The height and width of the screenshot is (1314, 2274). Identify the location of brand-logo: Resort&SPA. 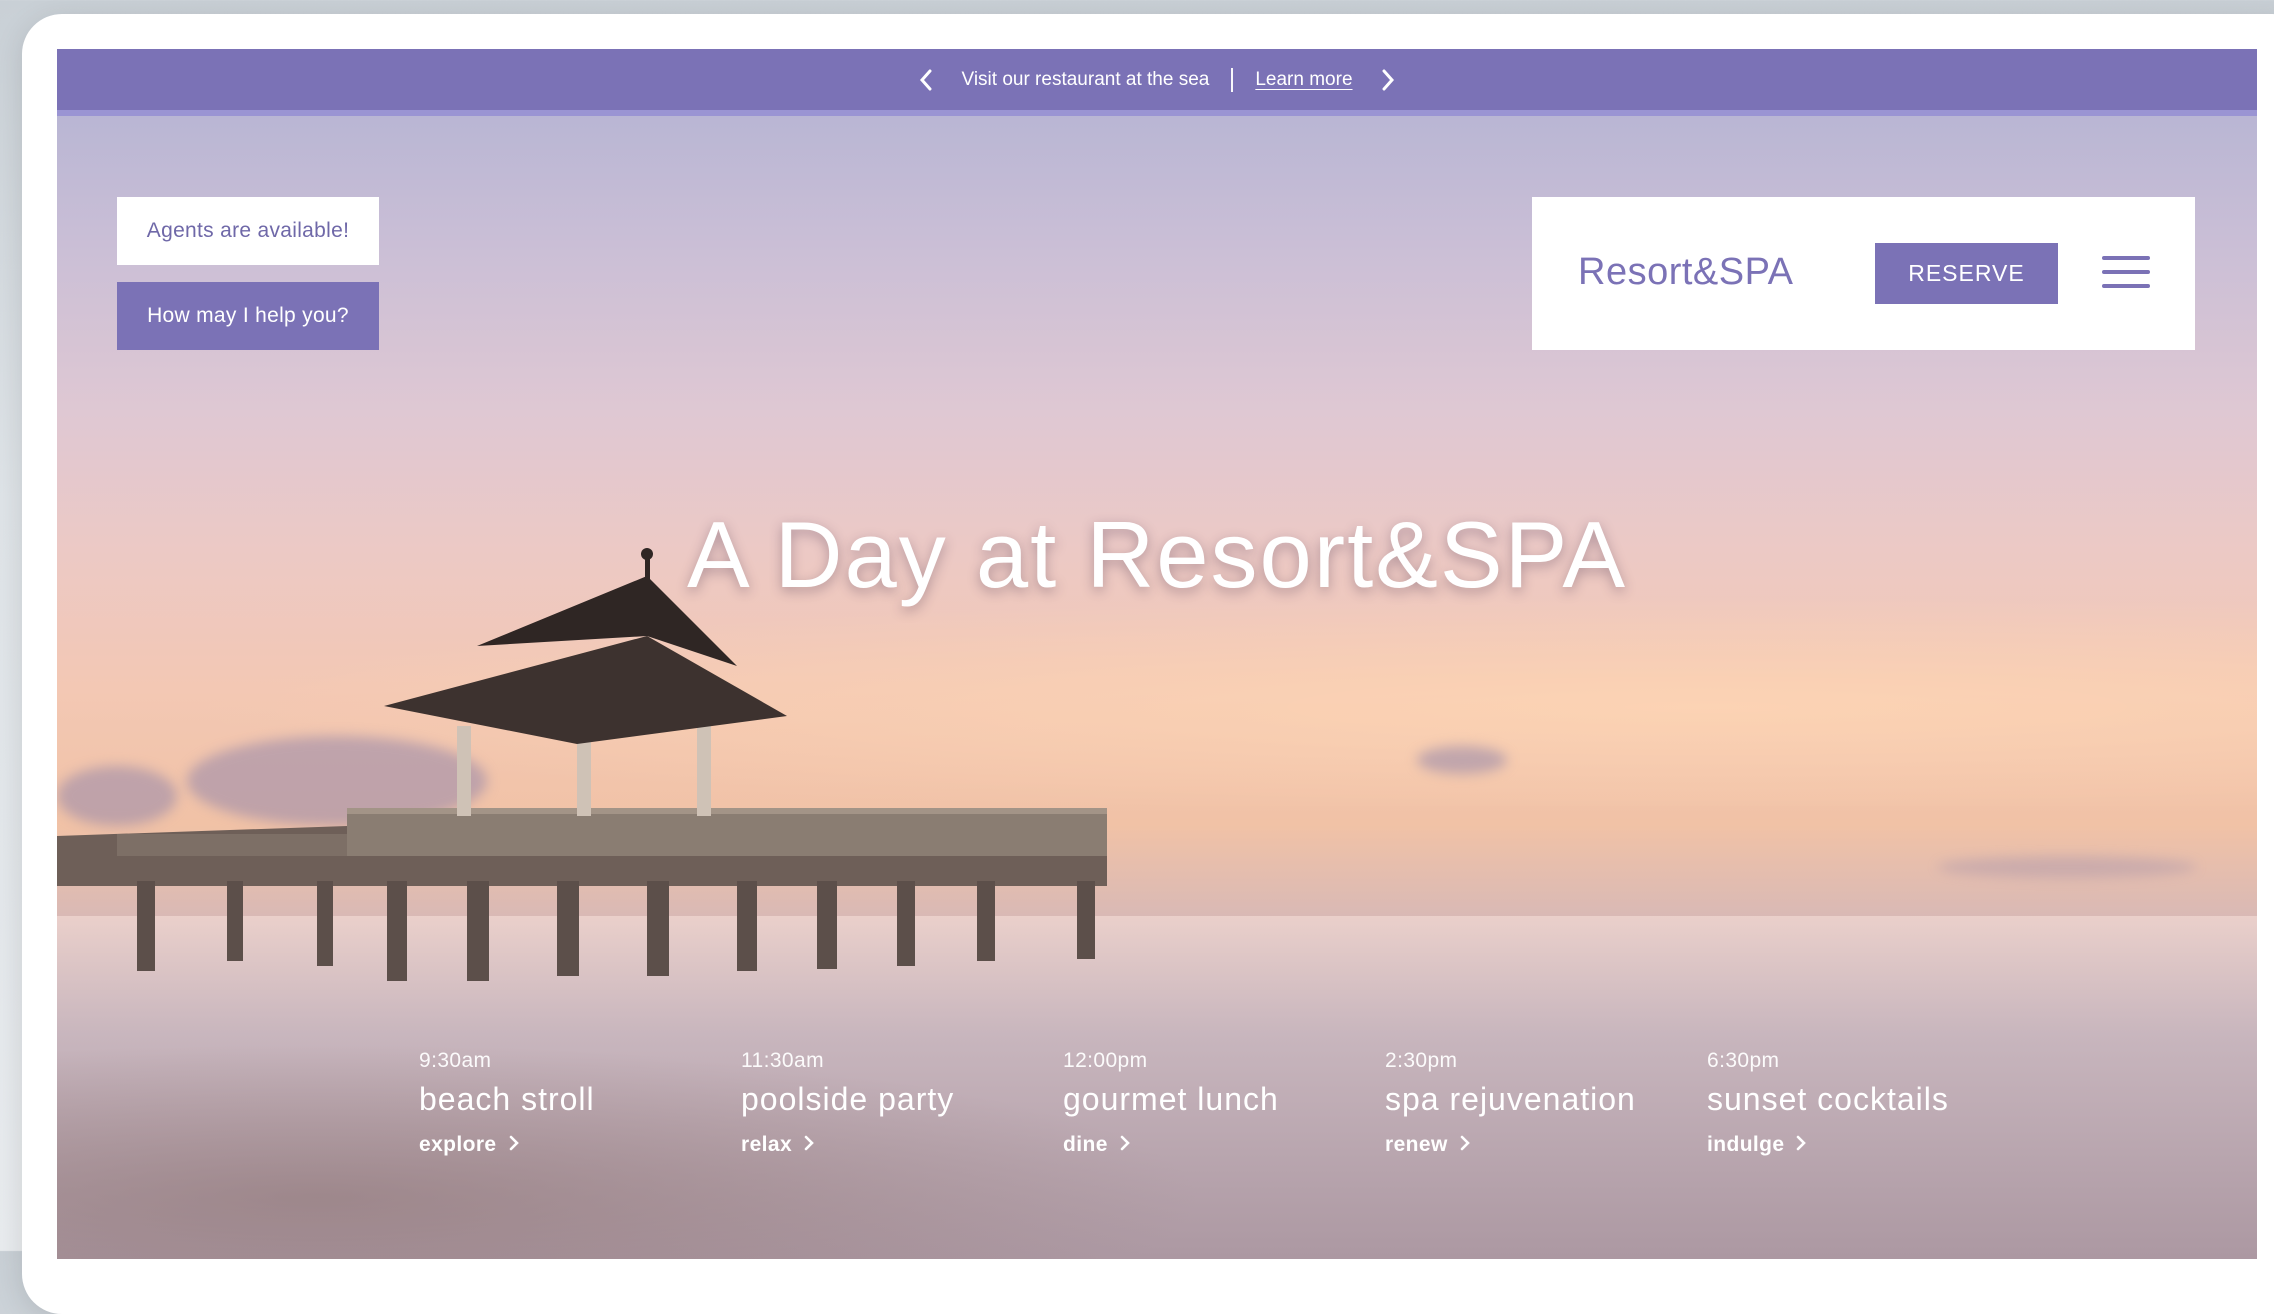
(1685, 272).